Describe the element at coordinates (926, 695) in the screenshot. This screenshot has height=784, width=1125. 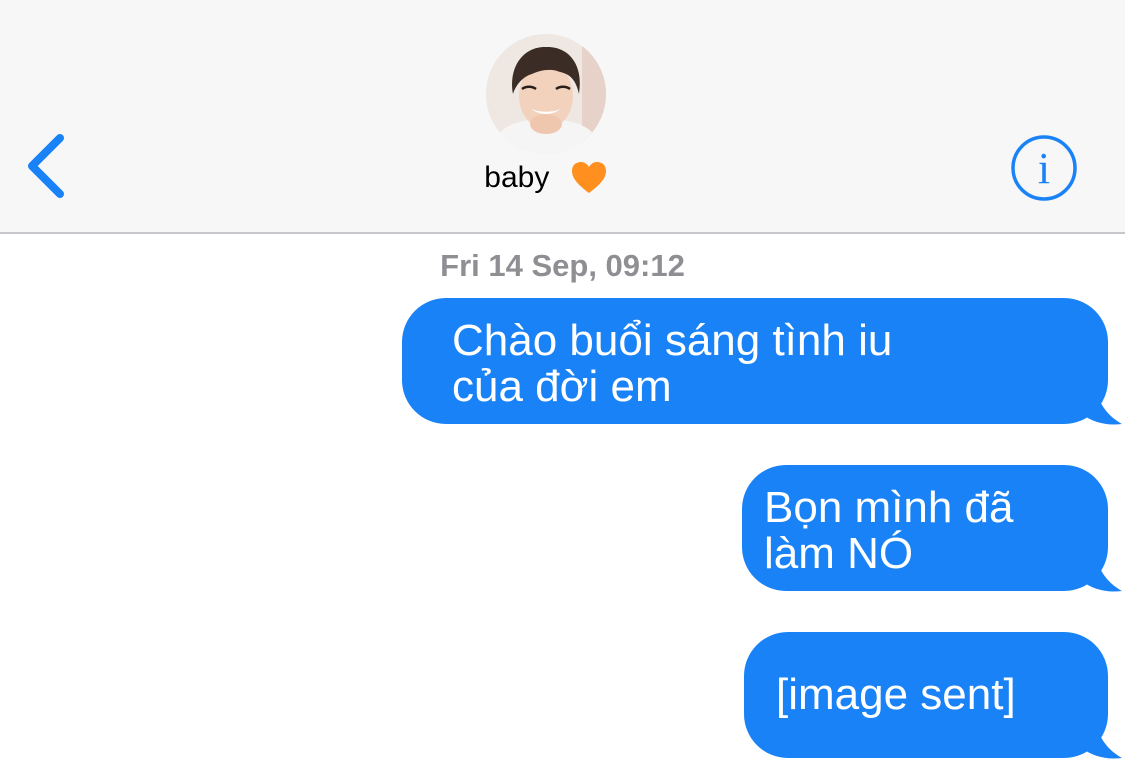
I see `sent-image-message-bubble: [image sent]` at that location.